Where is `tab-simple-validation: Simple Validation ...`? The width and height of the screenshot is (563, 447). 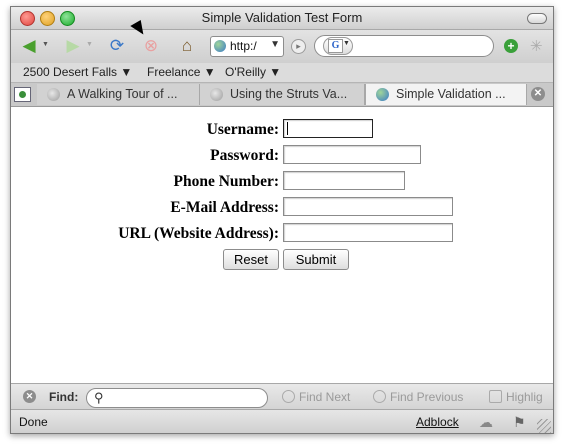 tab-simple-validation: Simple Validation ... is located at coordinates (446, 94).